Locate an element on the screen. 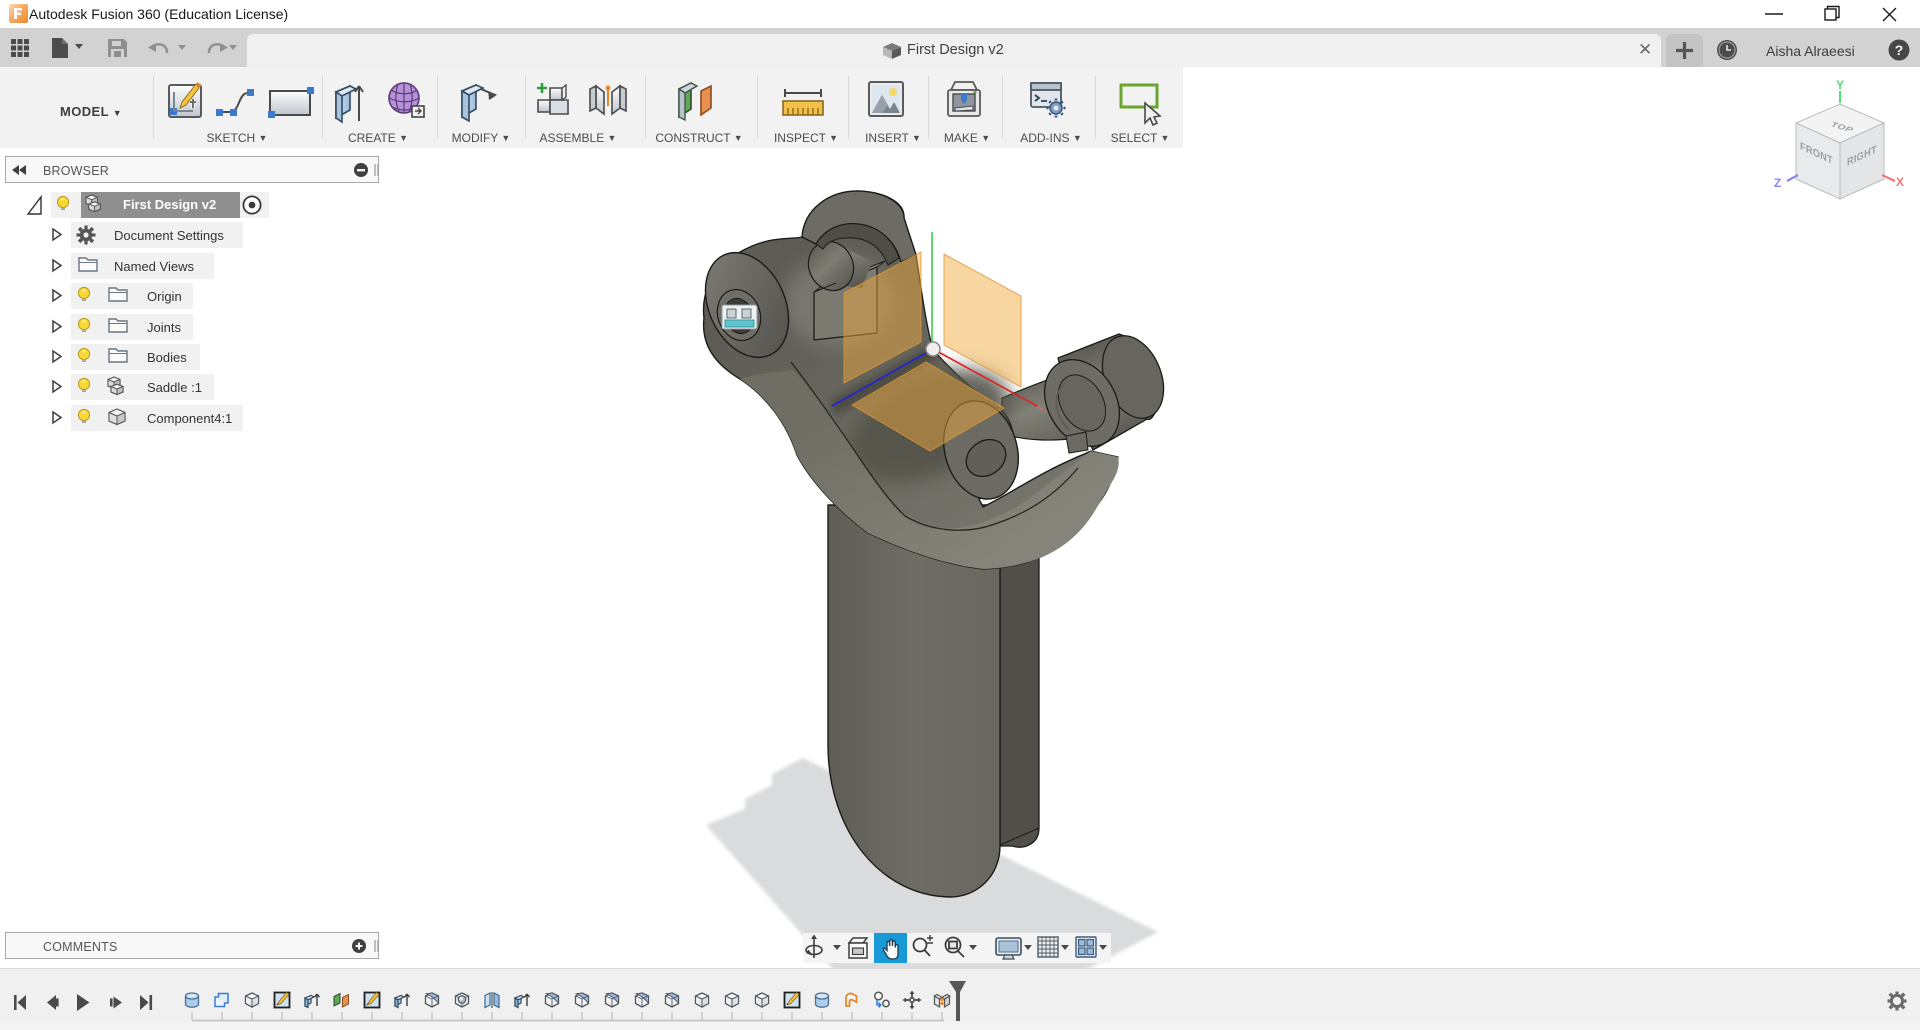  svg-text: Y is located at coordinates (1840, 85).